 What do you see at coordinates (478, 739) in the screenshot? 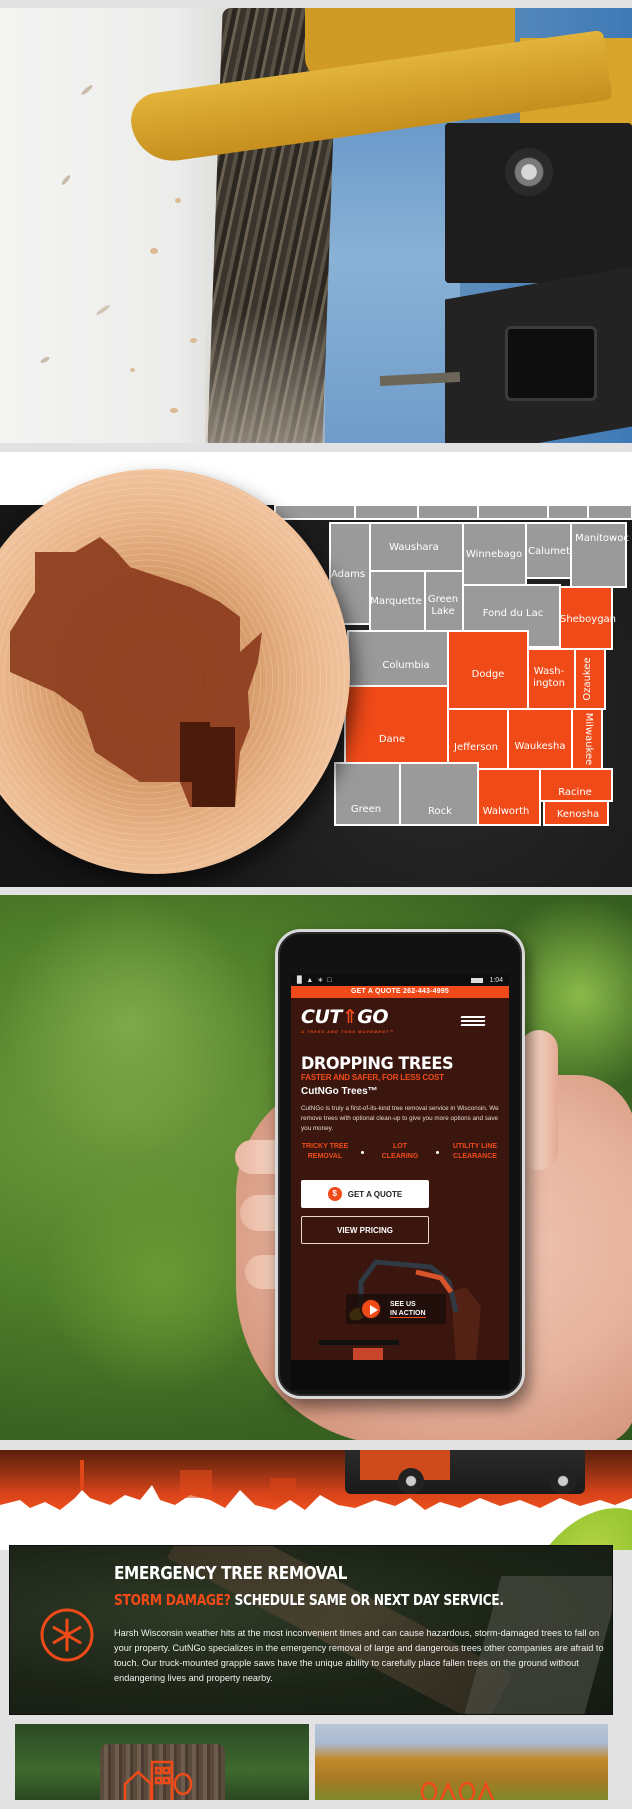
I see `county-jefferson` at bounding box center [478, 739].